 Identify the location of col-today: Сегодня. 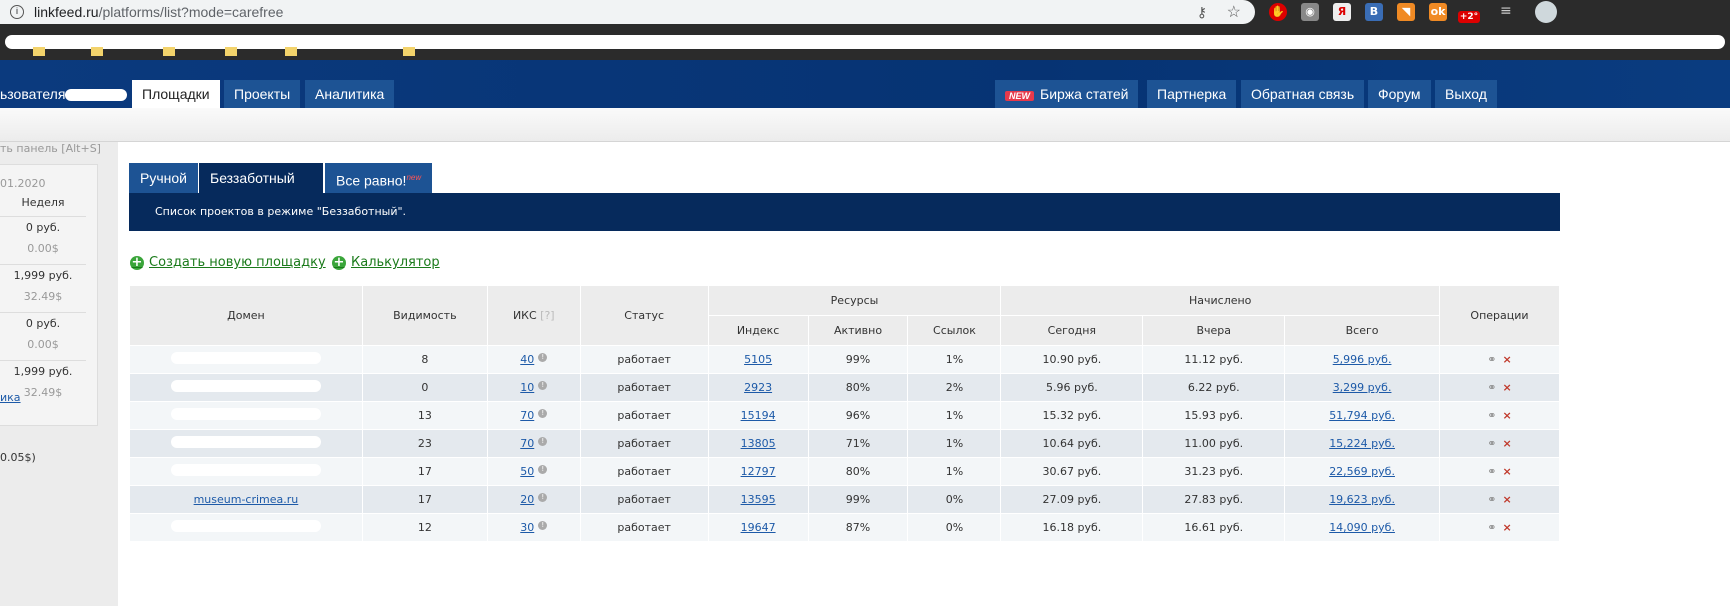
(1072, 330).